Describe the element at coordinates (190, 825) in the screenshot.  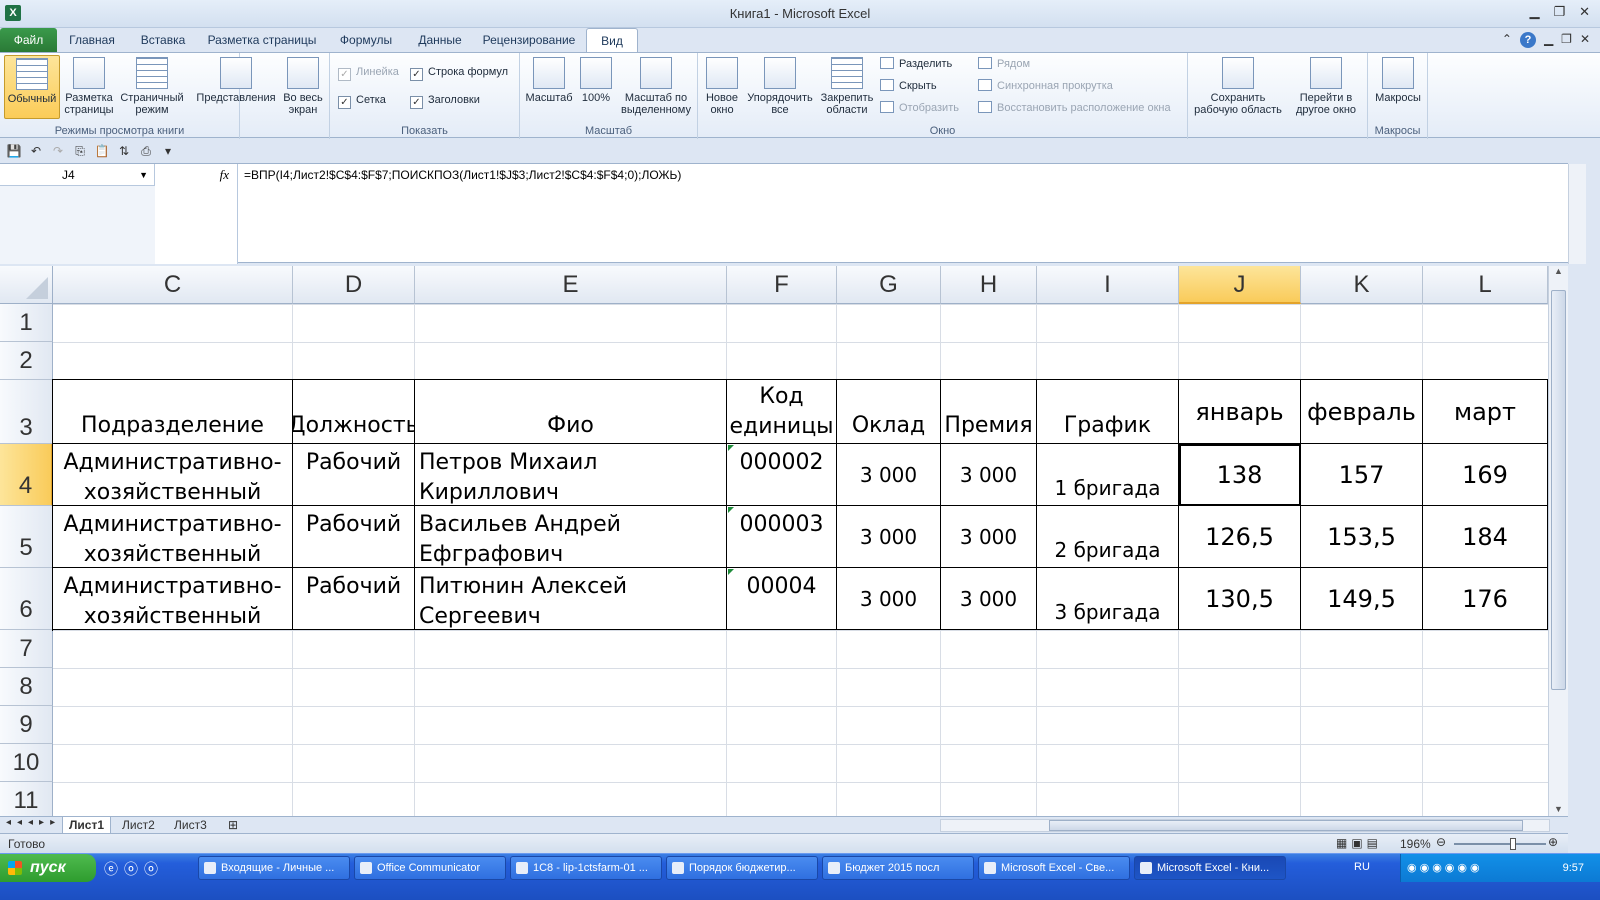
I see `sheet-tab-3: Лист3` at that location.